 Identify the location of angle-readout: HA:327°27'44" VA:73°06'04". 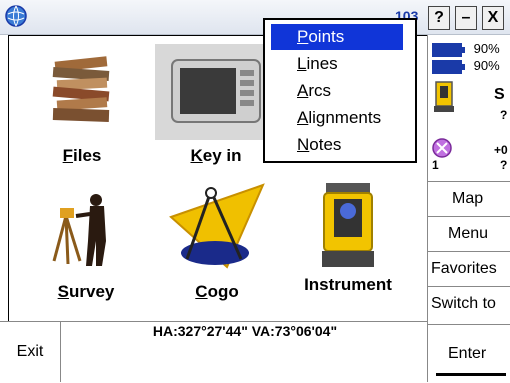
(245, 331).